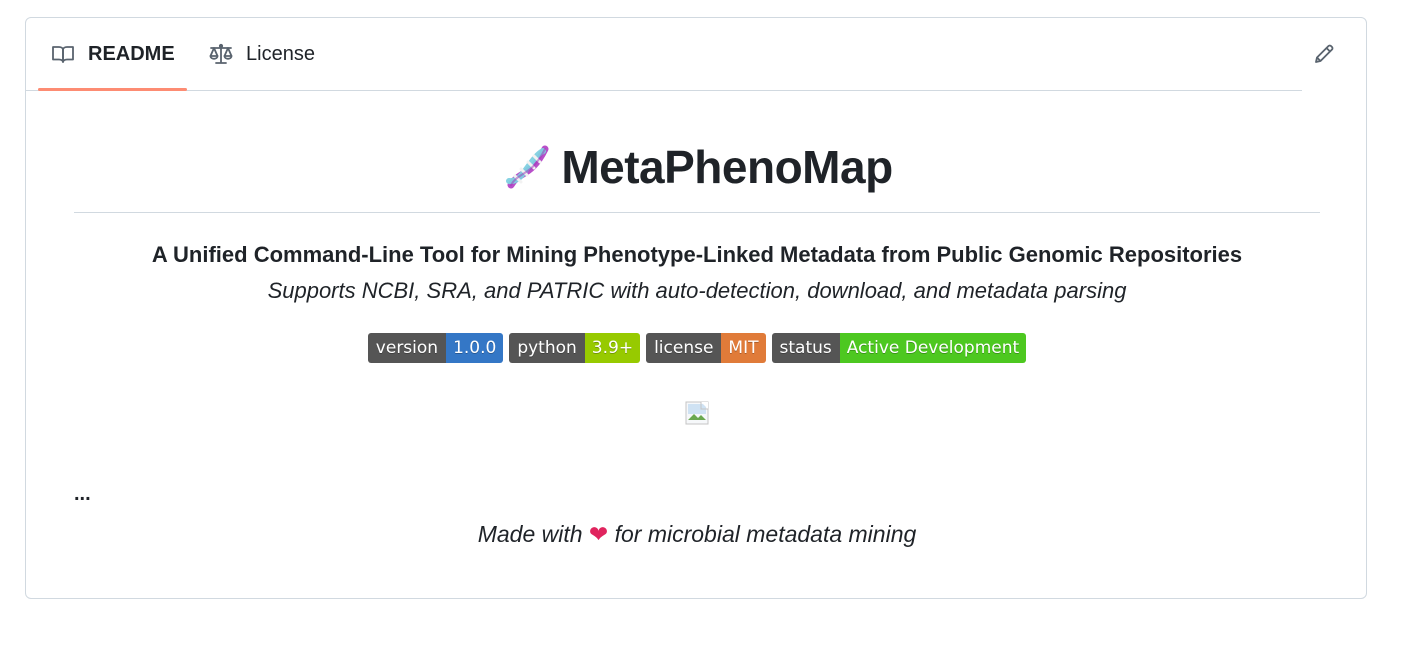 This screenshot has width=1402, height=672. I want to click on readme-title: MetaPhenoMap, so click(697, 167).